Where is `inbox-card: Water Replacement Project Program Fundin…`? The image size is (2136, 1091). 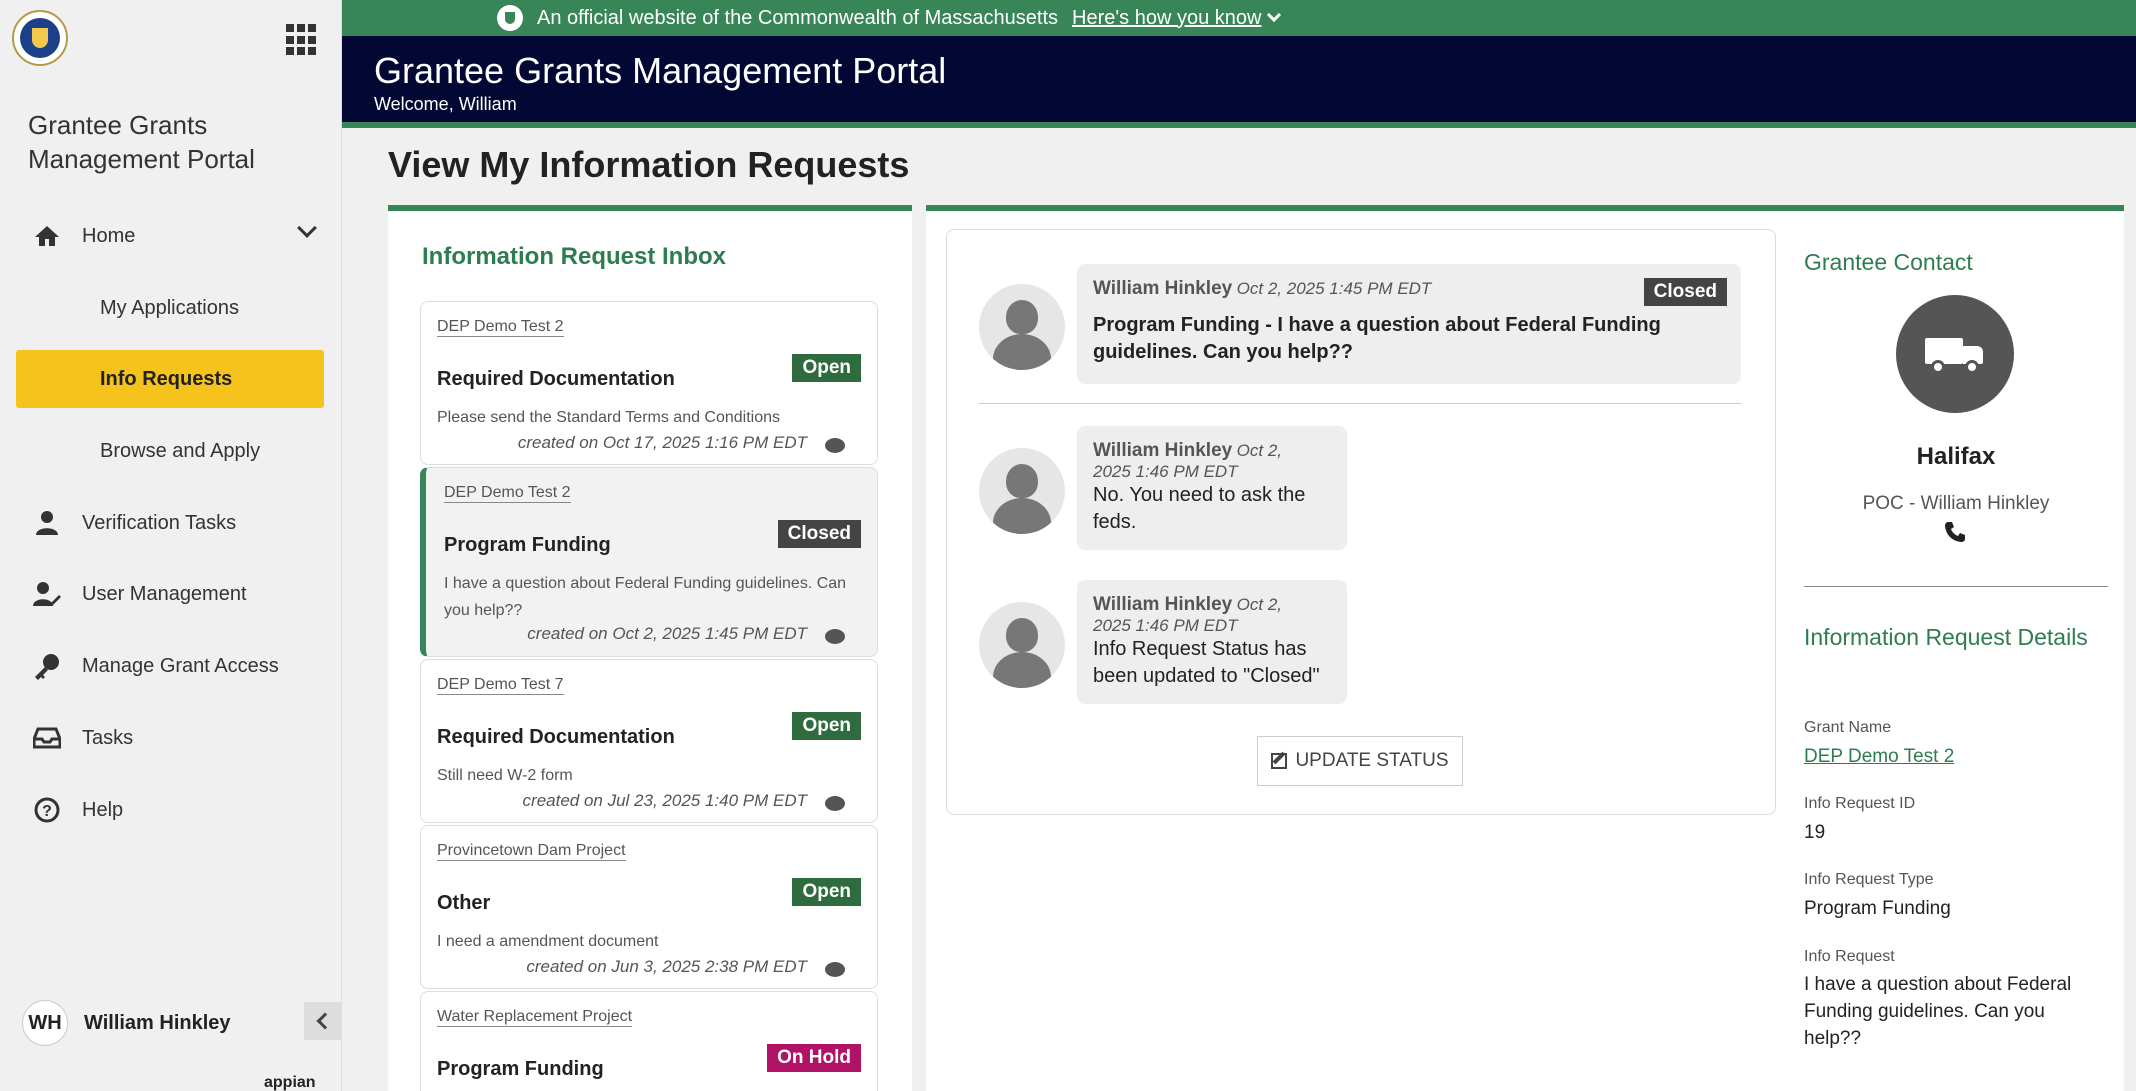
inbox-card: Water Replacement Project Program Fundin… is located at coordinates (649, 1041).